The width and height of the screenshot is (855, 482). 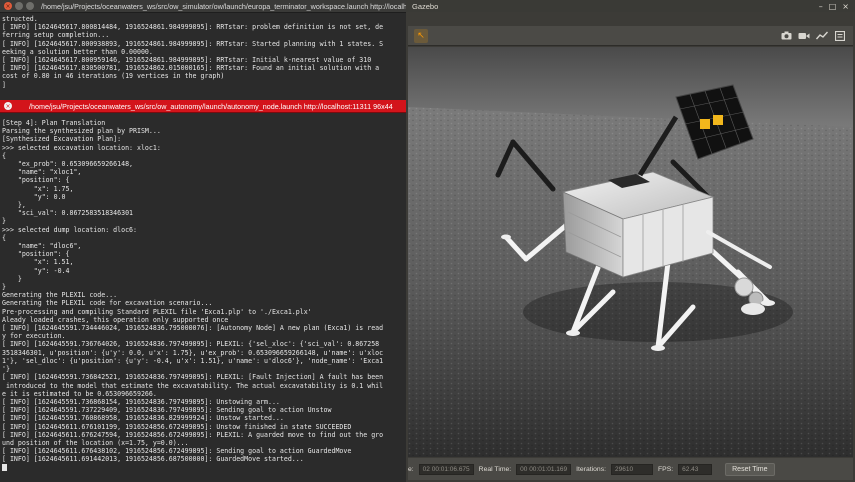 I want to click on real-time-label: Real Time:, so click(x=495, y=469).